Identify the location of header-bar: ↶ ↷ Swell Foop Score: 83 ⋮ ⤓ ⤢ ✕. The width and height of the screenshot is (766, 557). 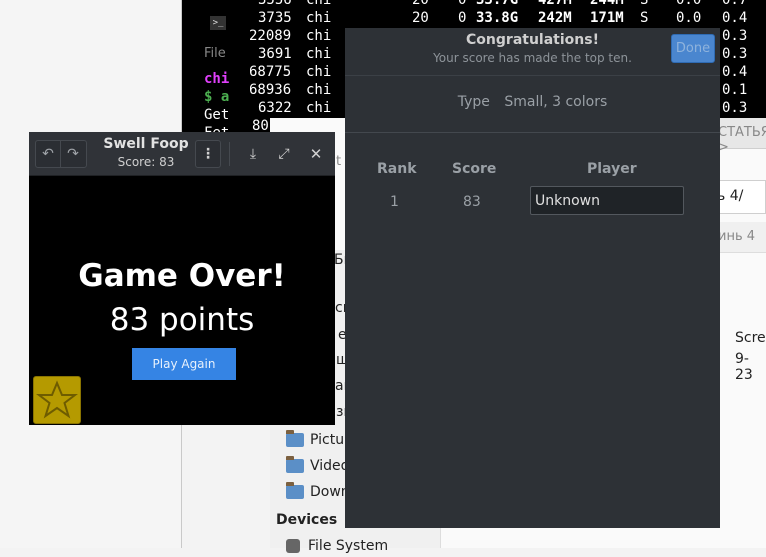
(182, 154).